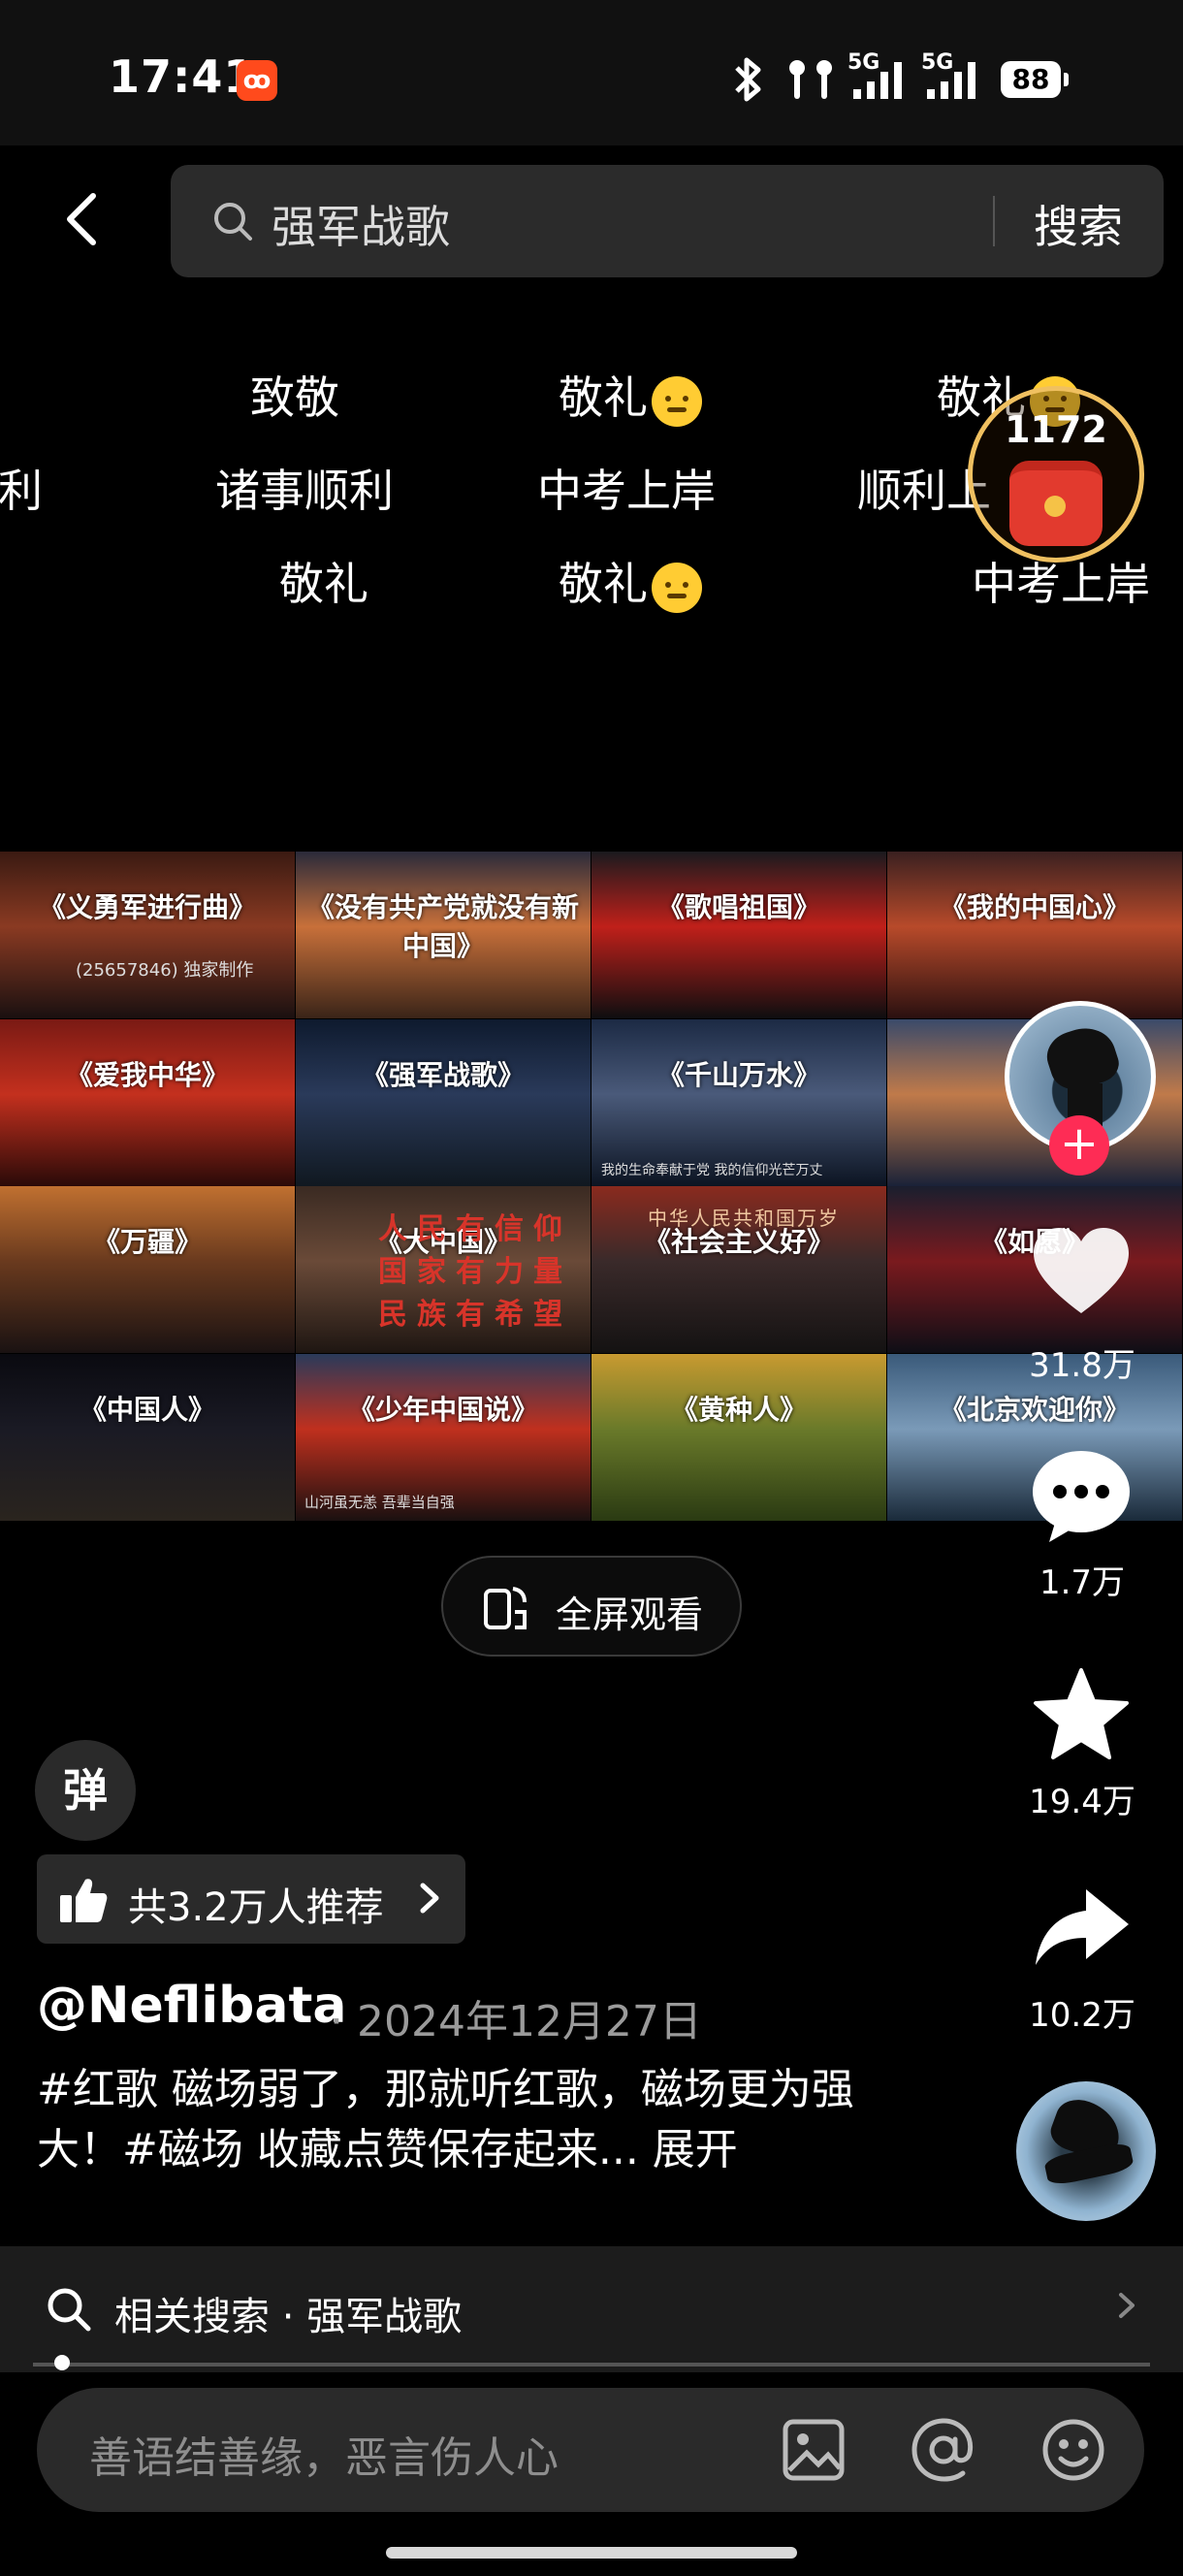 Image resolution: width=1183 pixels, height=2576 pixels. I want to click on video-thumbnail: 《义勇军进行曲》, so click(147, 935).